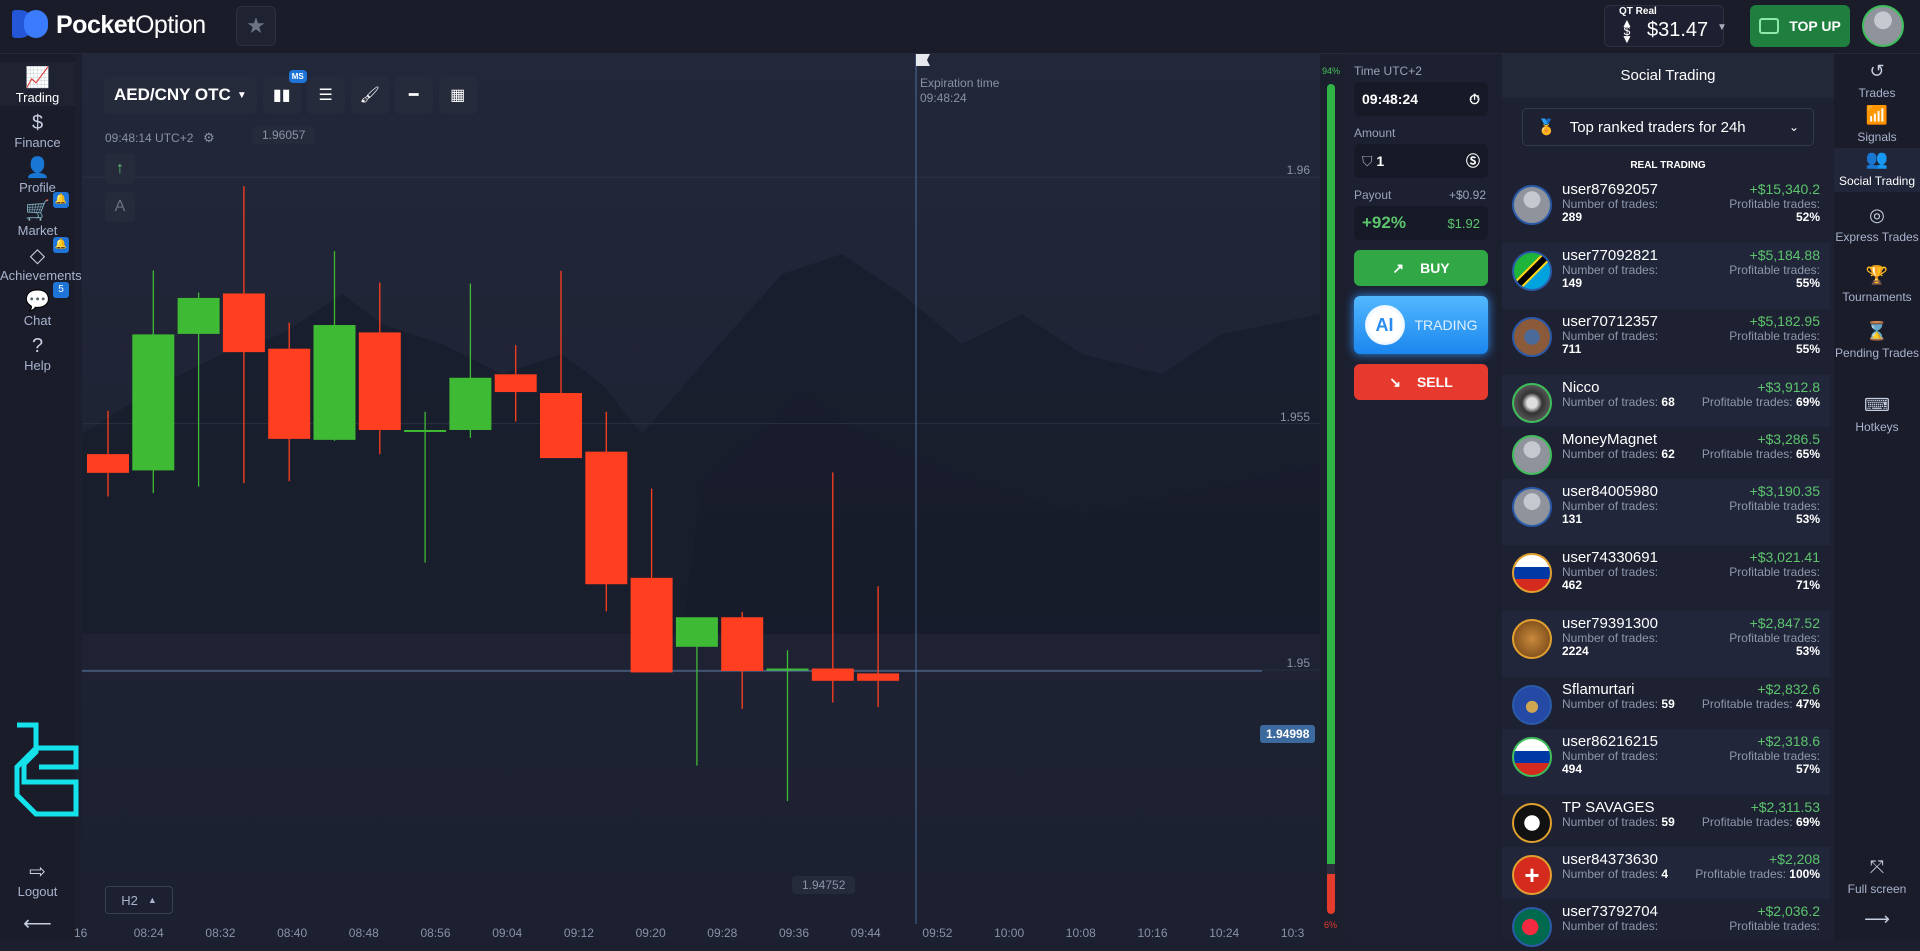 The width and height of the screenshot is (1920, 951). I want to click on trade-count-value: 149, so click(1572, 283).